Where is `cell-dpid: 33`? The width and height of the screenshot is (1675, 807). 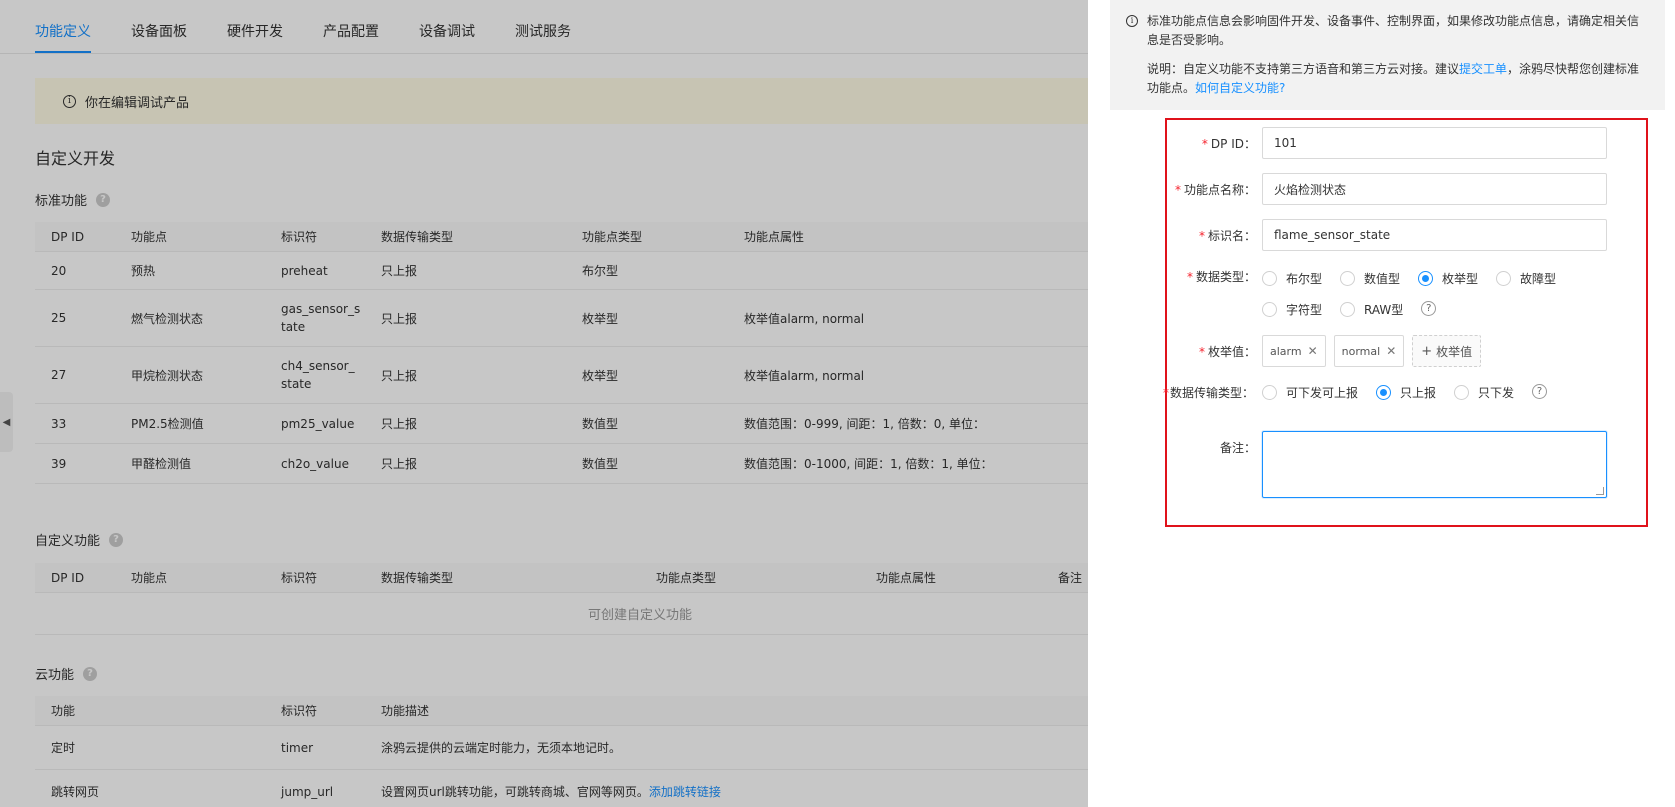
cell-dpid: 33 is located at coordinates (59, 423).